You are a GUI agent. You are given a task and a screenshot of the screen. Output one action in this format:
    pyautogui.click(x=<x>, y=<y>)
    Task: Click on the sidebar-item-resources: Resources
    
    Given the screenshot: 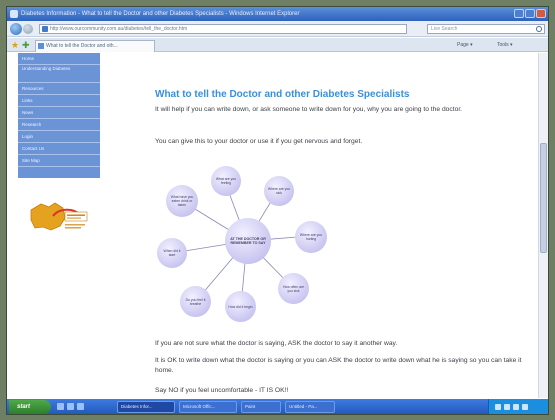 What is the action you would take?
    pyautogui.click(x=59, y=89)
    